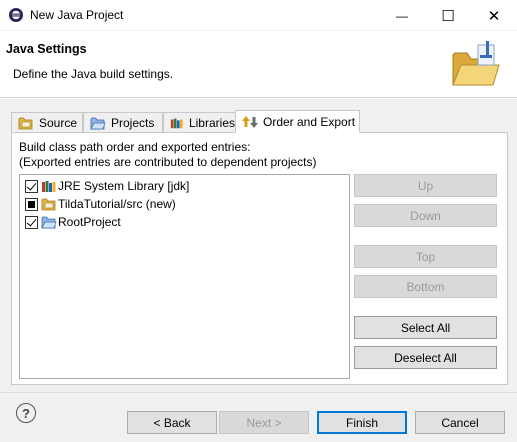 This screenshot has width=517, height=442. I want to click on page-title: Java Settings, so click(46, 49).